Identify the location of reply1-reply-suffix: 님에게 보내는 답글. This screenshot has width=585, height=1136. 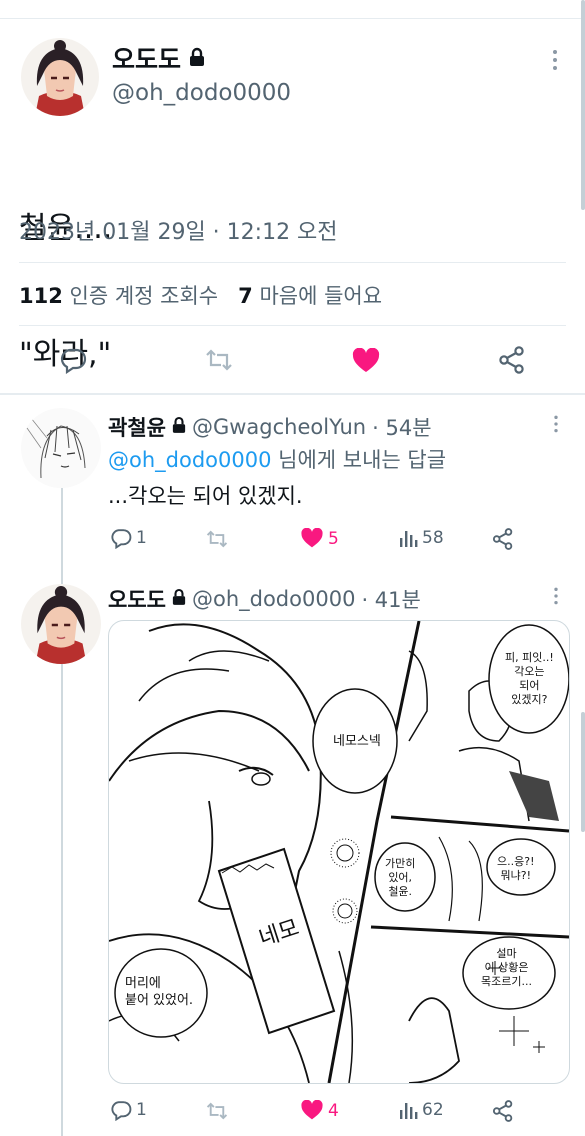
(362, 460).